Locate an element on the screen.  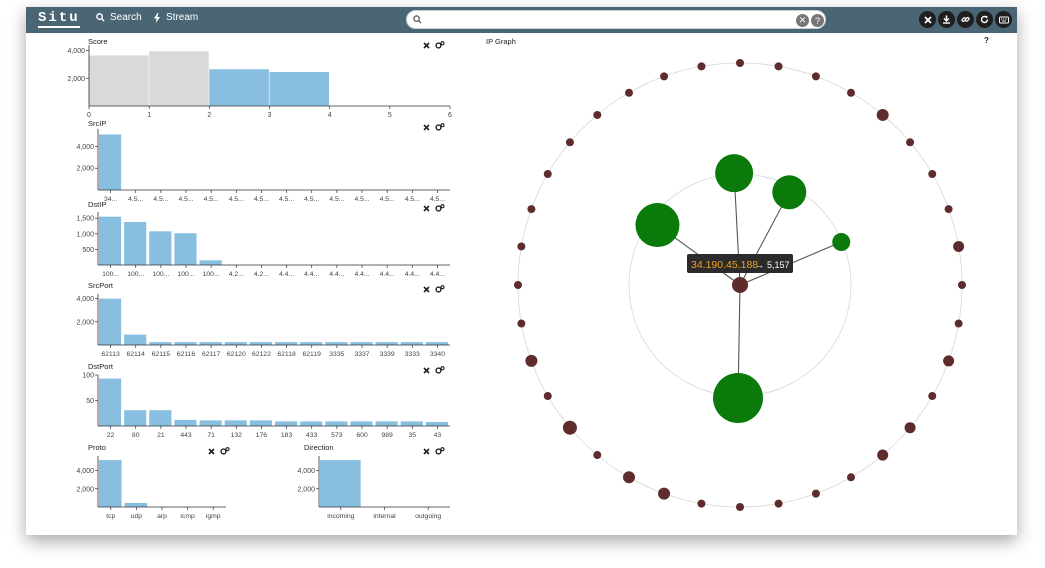
panel-controls-srcip is located at coordinates (434, 127).